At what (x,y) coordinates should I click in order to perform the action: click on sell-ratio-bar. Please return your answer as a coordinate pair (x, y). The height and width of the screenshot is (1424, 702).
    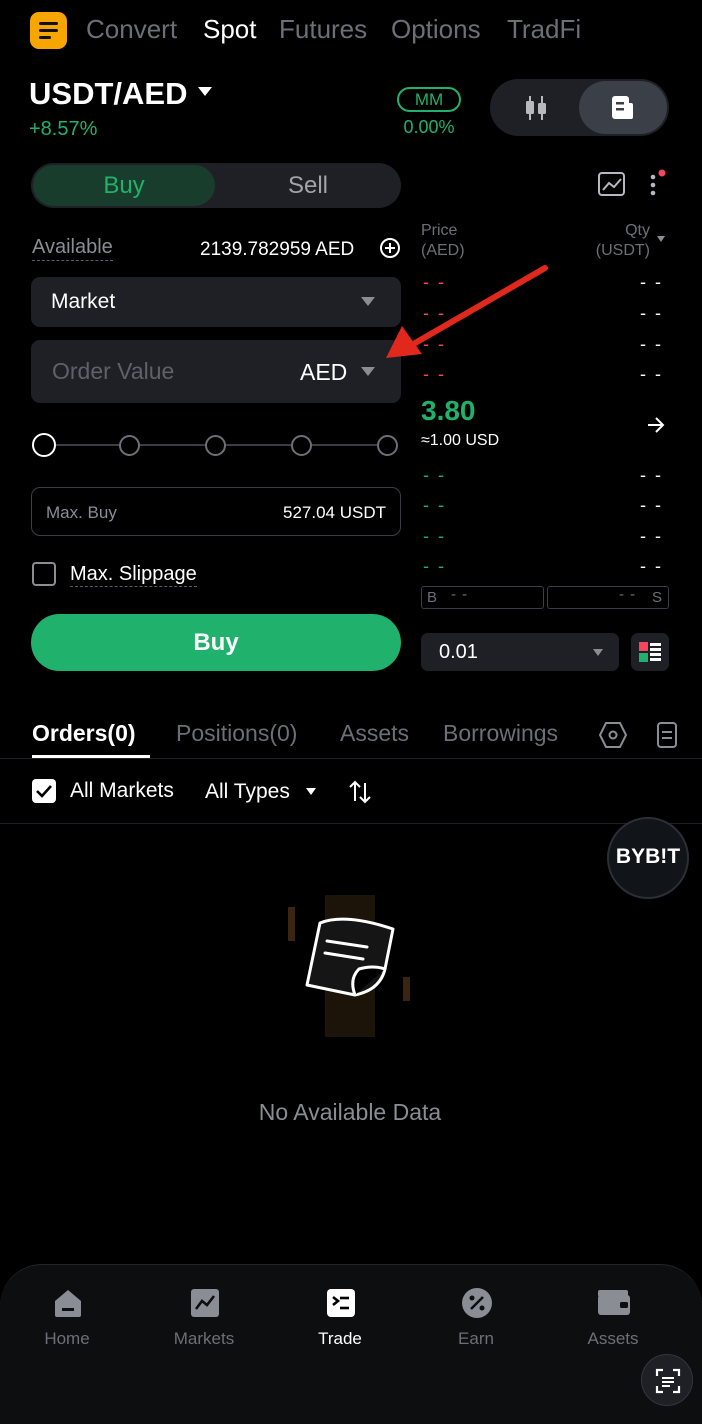
    Looking at the image, I should click on (608, 597).